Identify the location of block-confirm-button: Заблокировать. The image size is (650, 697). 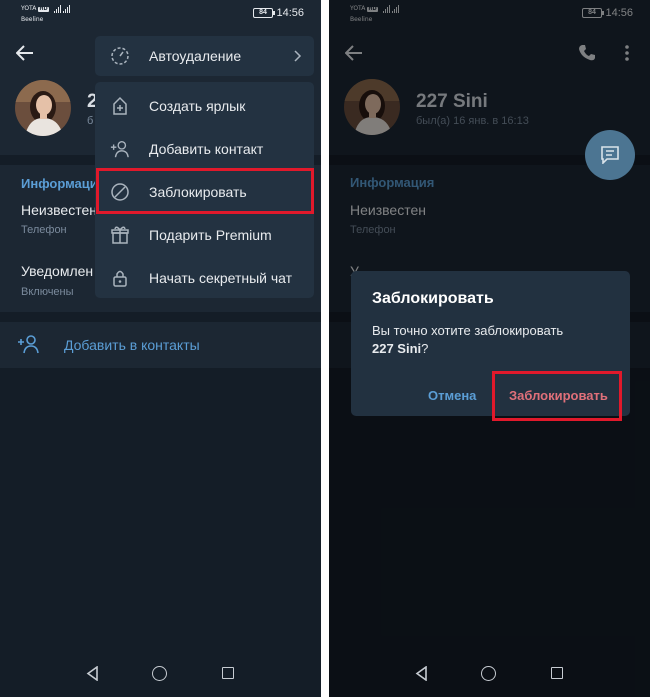
(558, 395).